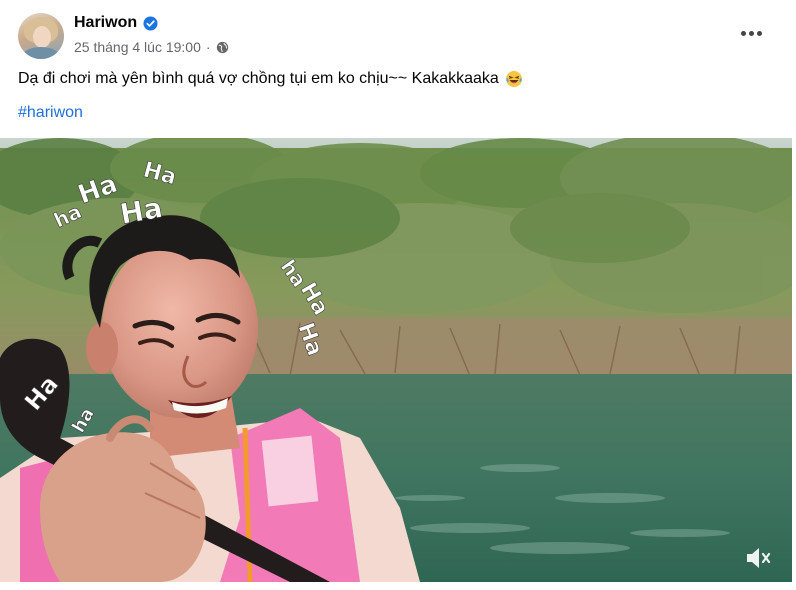 The image size is (796, 590). I want to click on author-name: Hariwon, so click(105, 23).